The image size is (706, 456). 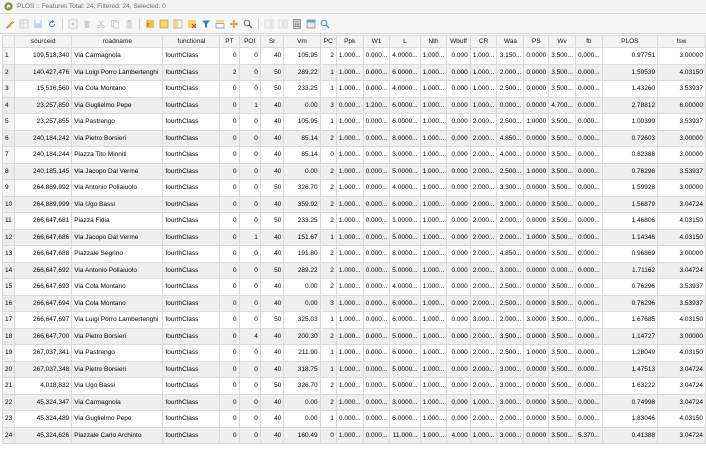 I want to click on reload-icon, so click(x=51, y=23).